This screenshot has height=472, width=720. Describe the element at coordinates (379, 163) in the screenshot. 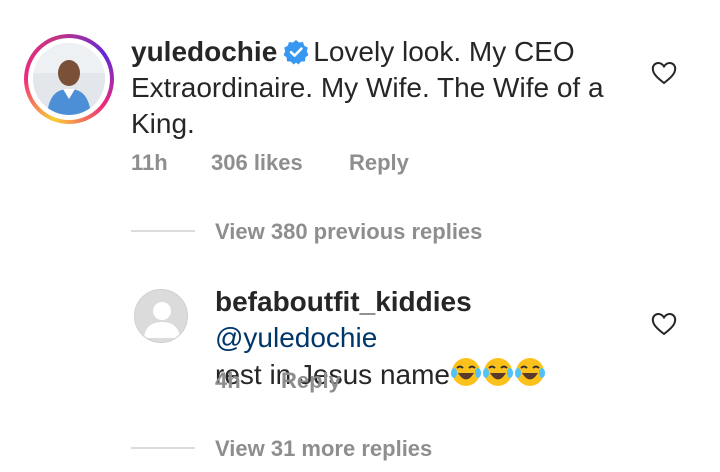

I see `comment-reply-button: Reply` at that location.